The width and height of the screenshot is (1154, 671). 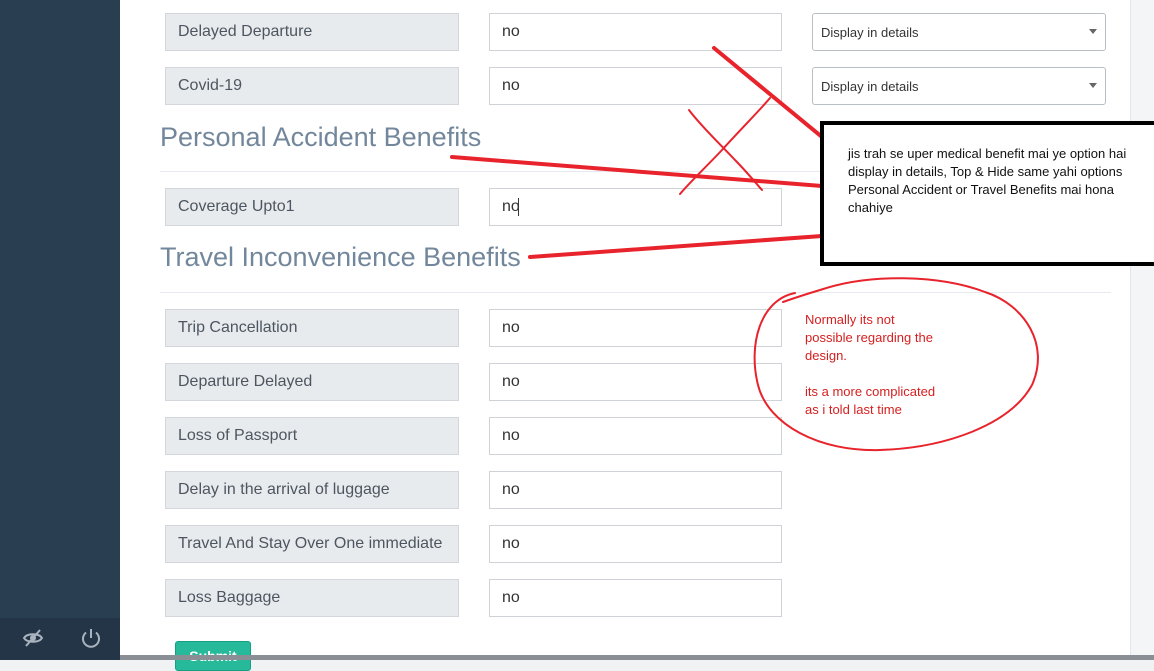 What do you see at coordinates (637, 657) in the screenshot?
I see `horizontal-scrollbar` at bounding box center [637, 657].